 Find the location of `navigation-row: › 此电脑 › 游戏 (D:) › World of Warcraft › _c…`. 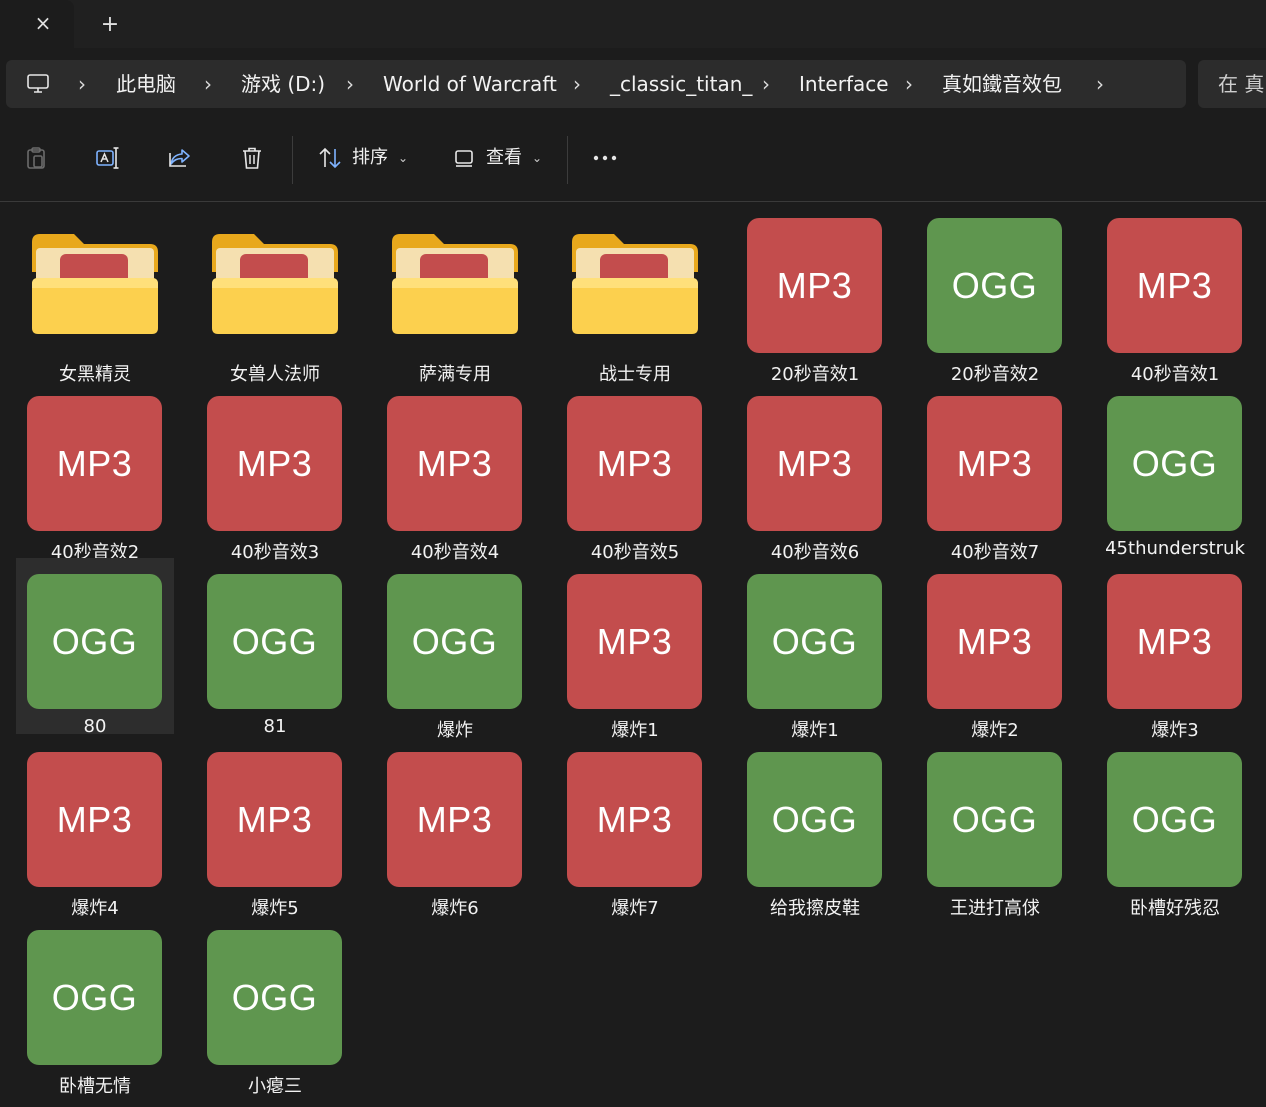

navigation-row: › 此电脑 › 游戏 (D:) › World of Warcraft › _c… is located at coordinates (633, 83).